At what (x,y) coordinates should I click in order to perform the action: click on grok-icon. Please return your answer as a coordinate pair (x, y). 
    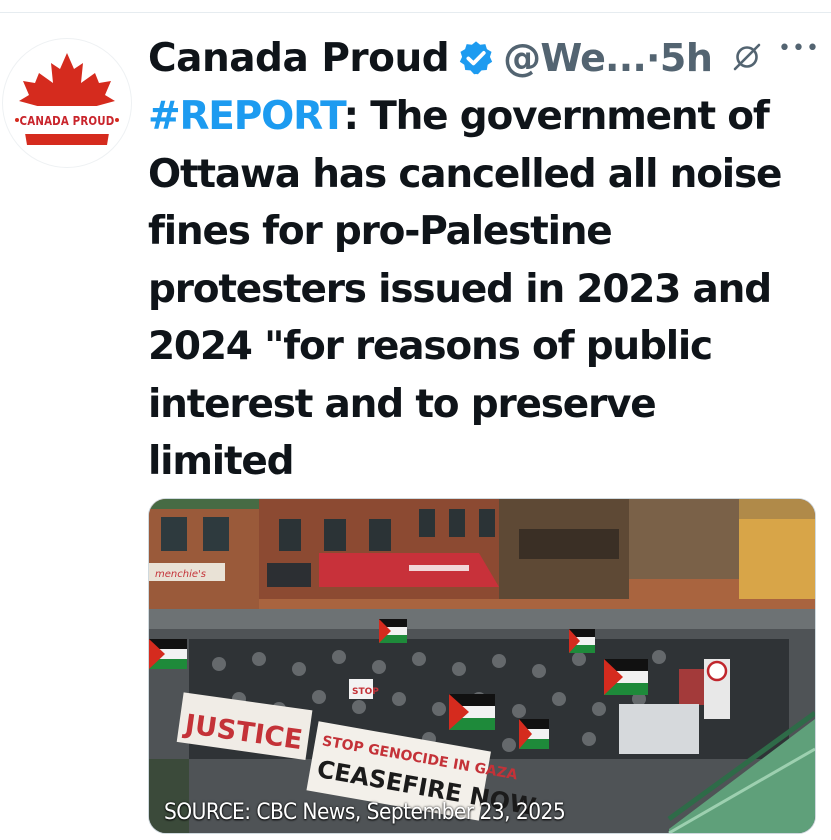
    Looking at the image, I should click on (747, 57).